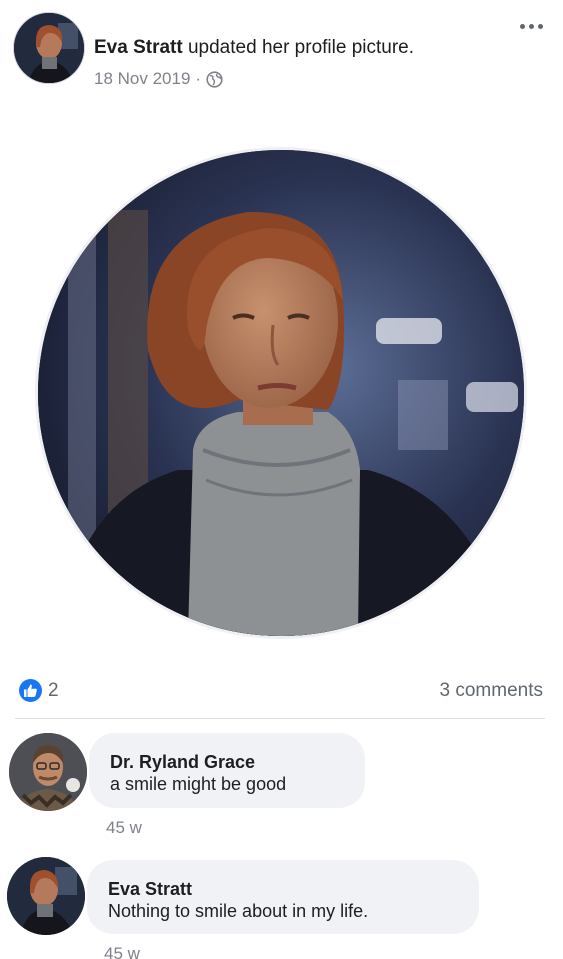  What do you see at coordinates (30, 690) in the screenshot?
I see `like-reaction-icon` at bounding box center [30, 690].